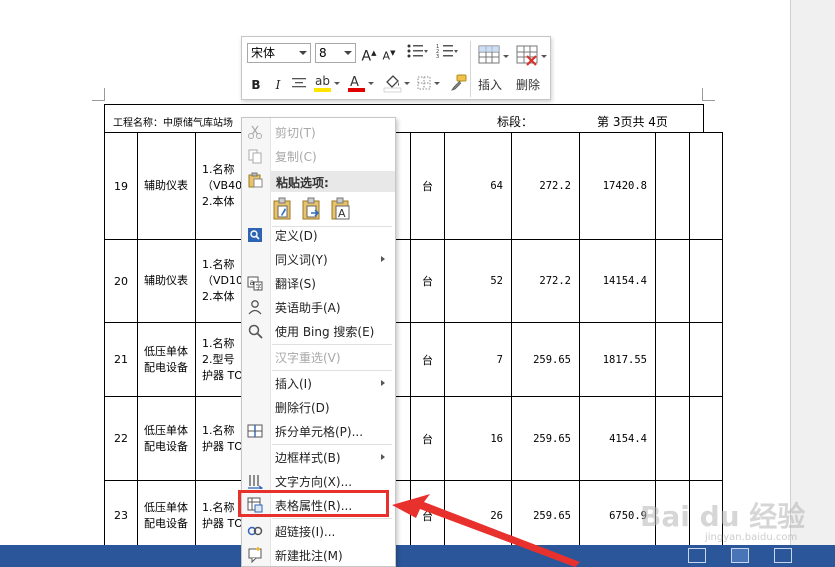 This screenshot has width=835, height=567. What do you see at coordinates (740, 555) in the screenshot?
I see `print-layout-icon` at bounding box center [740, 555].